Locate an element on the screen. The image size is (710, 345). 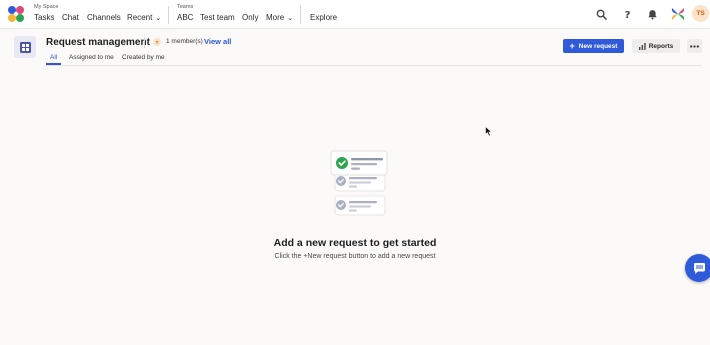
more-horizontal-icon is located at coordinates (694, 46).